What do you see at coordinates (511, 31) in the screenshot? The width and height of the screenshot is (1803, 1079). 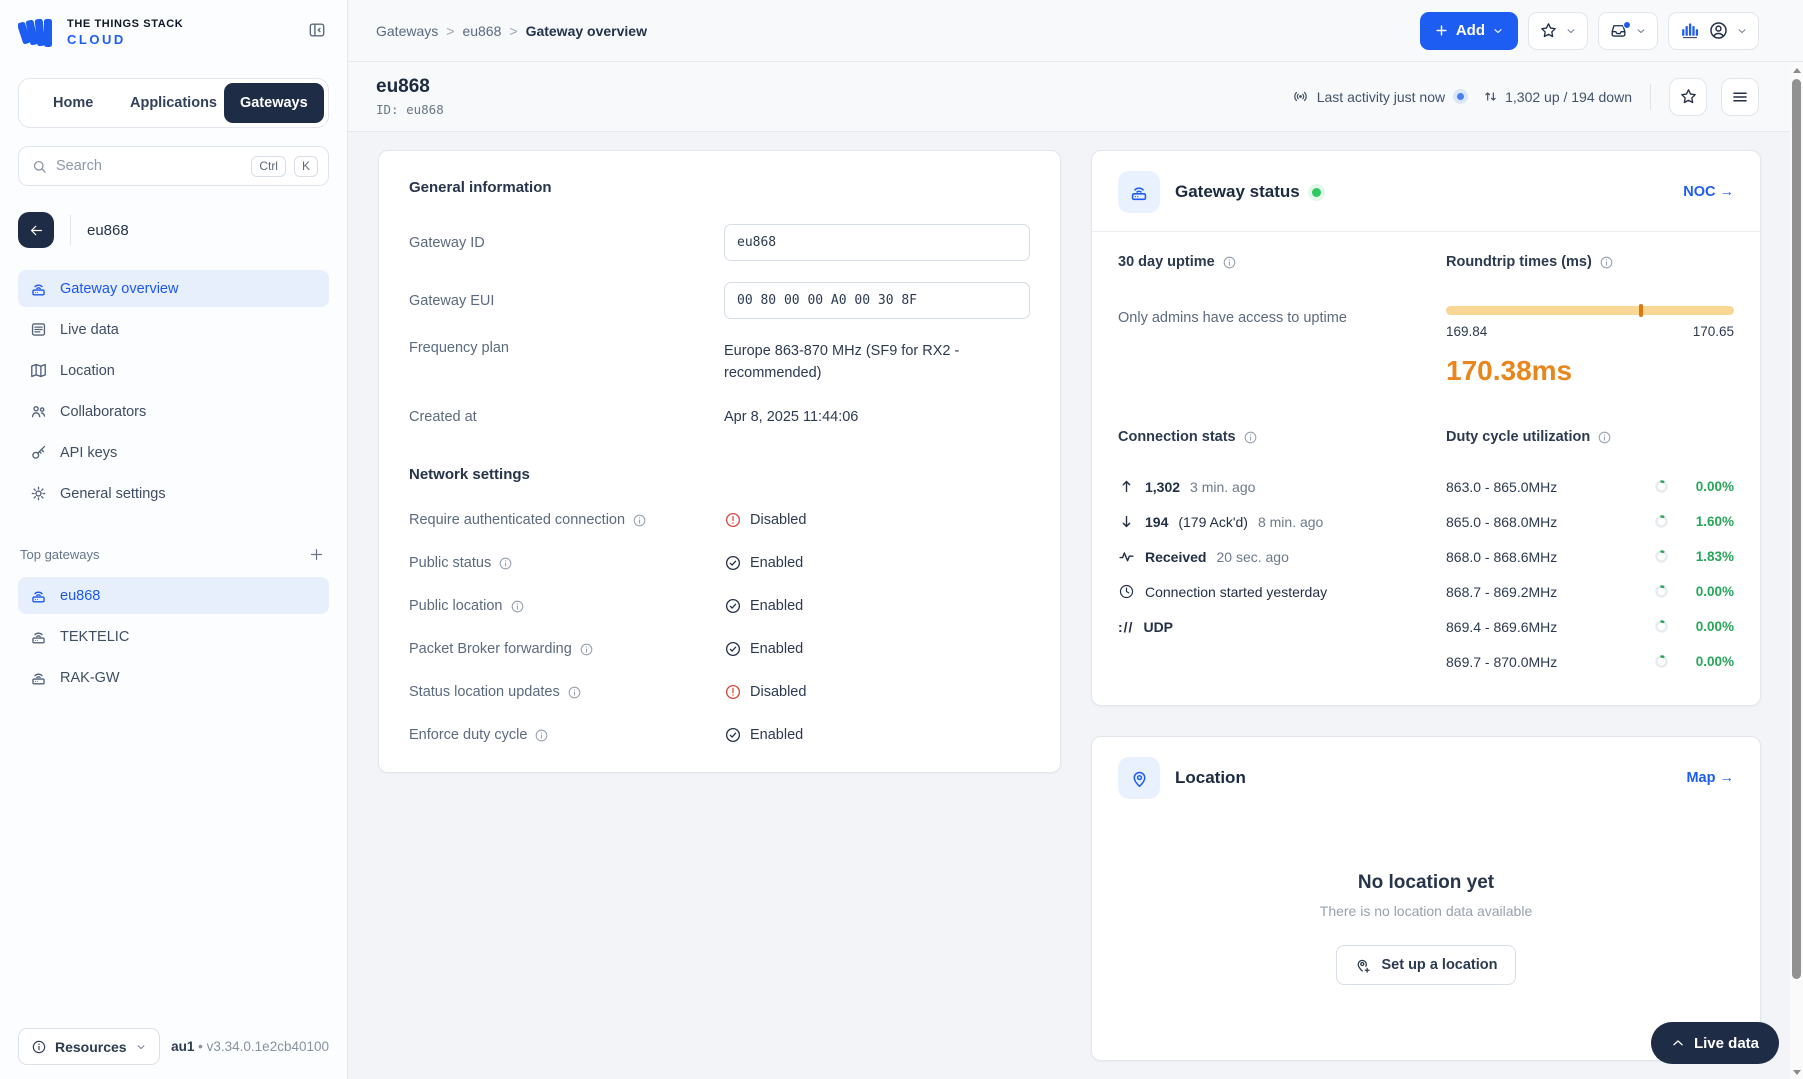 I see `breadcrumb: Gateways > eu868 > Gateway overview` at bounding box center [511, 31].